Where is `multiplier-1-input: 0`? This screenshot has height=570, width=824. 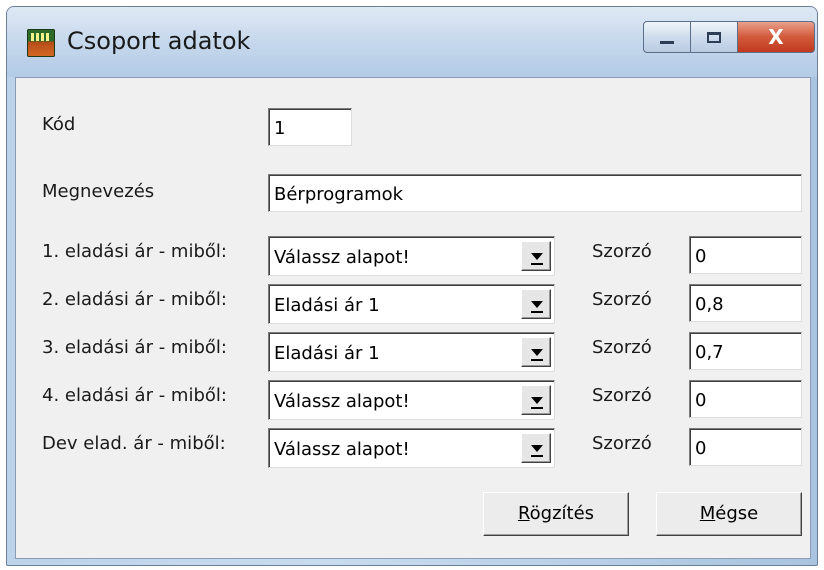
multiplier-1-input: 0 is located at coordinates (745, 255).